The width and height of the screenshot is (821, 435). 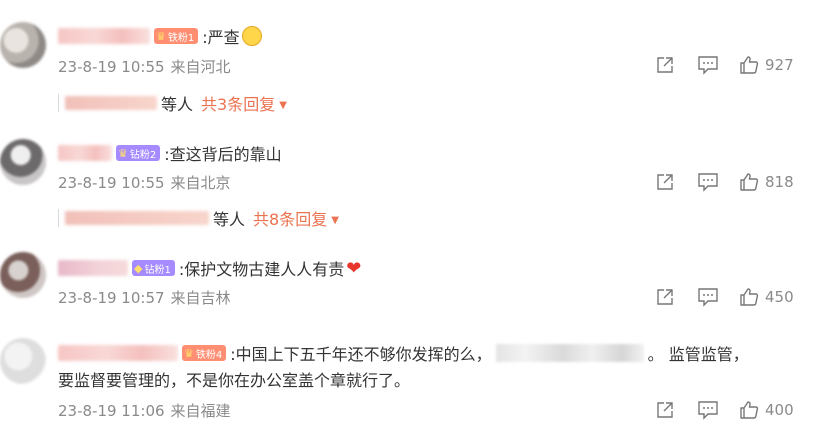 I want to click on comment-text-line2: 要监督要管理的，不是你在办公室盖个章就行了。, so click(x=234, y=380).